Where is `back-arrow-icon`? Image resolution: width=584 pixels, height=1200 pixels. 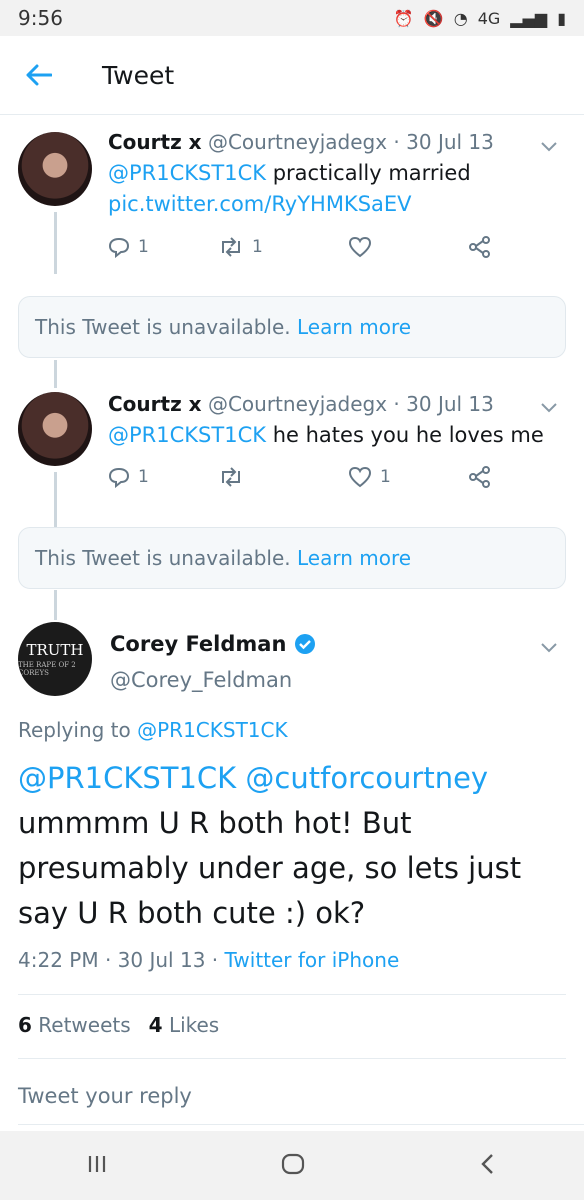
back-arrow-icon is located at coordinates (39, 75).